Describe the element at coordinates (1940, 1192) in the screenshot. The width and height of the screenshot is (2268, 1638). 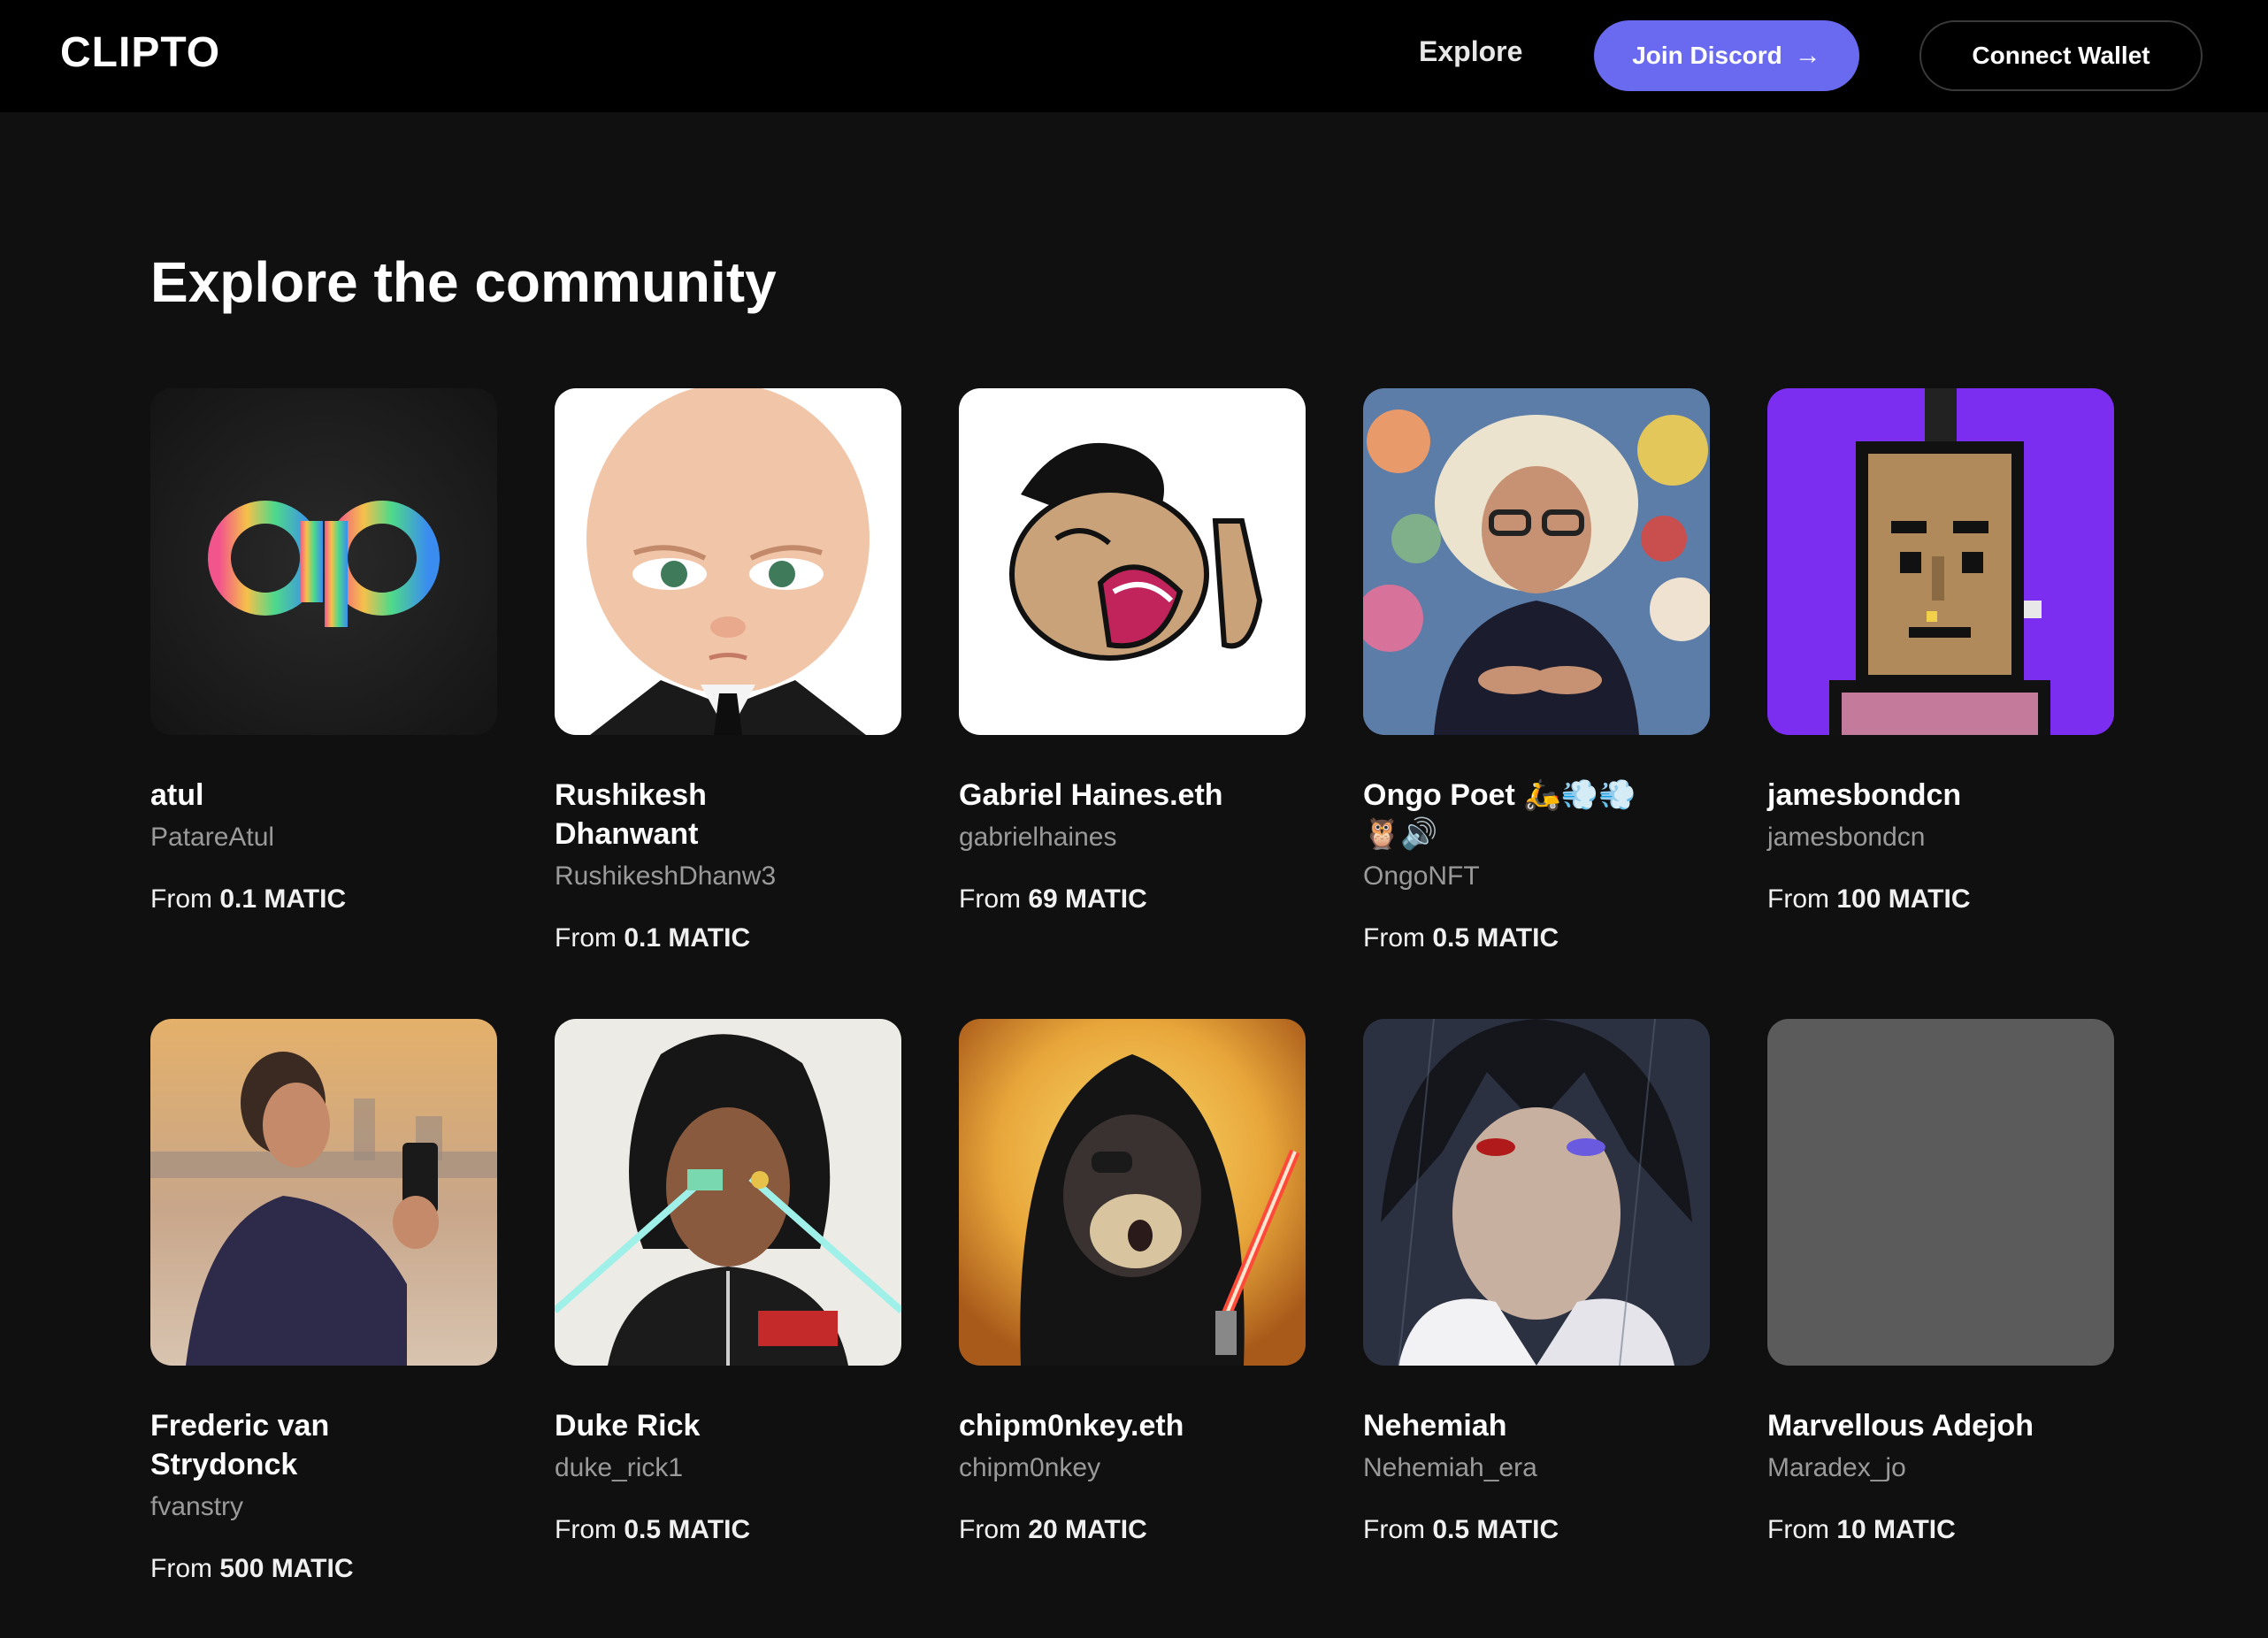
I see `creator-avatar-placeholder` at that location.